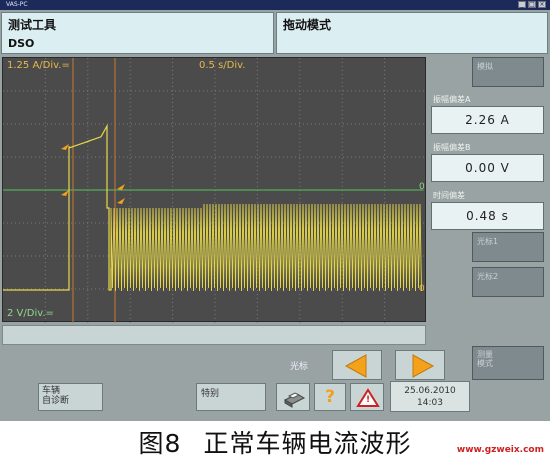 The image size is (550, 466). Describe the element at coordinates (430, 391) in the screenshot. I see `date-text: 25.06.2010` at that location.